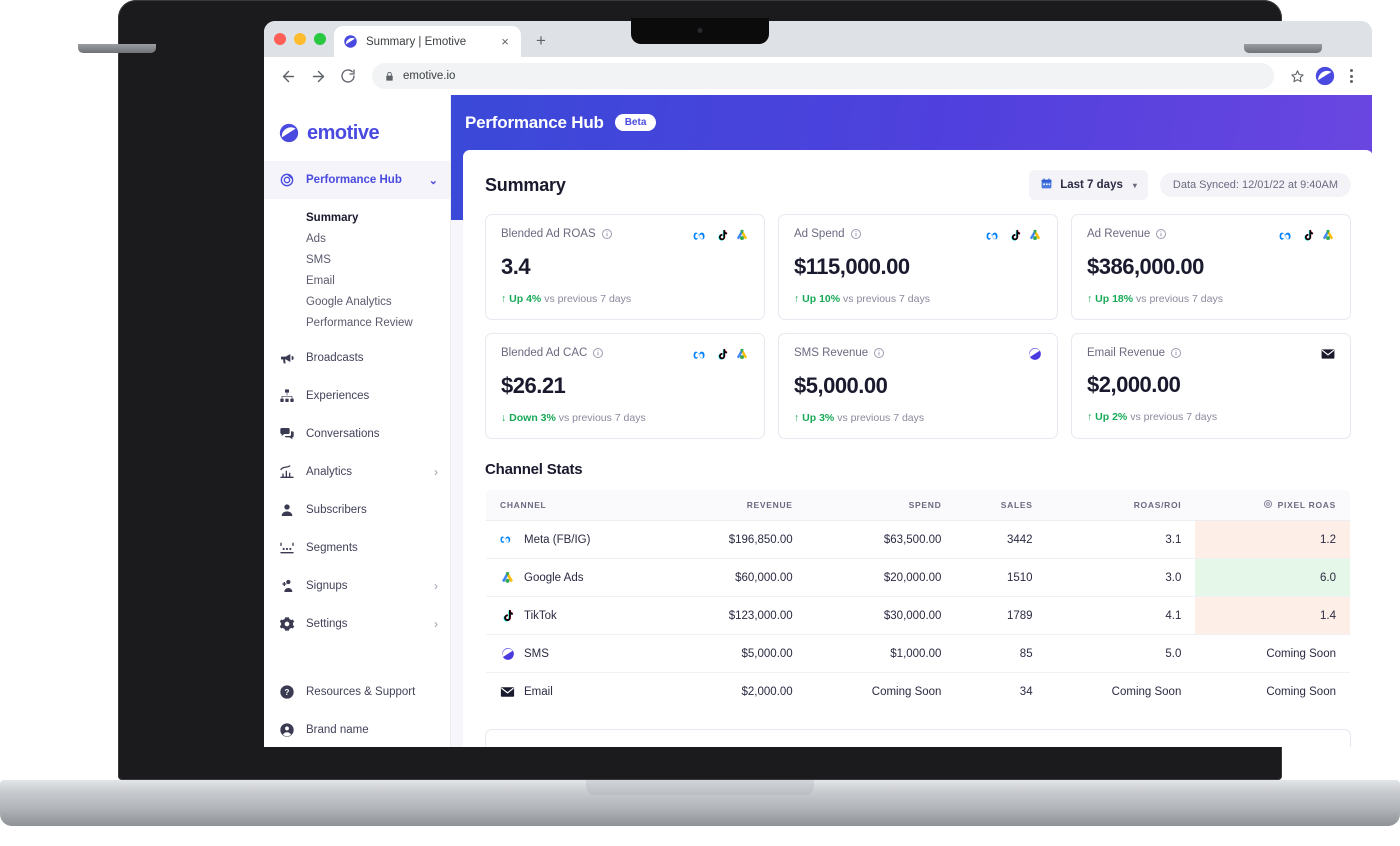 This screenshot has height=846, width=1400. What do you see at coordinates (286, 180) in the screenshot?
I see `target-icon` at bounding box center [286, 180].